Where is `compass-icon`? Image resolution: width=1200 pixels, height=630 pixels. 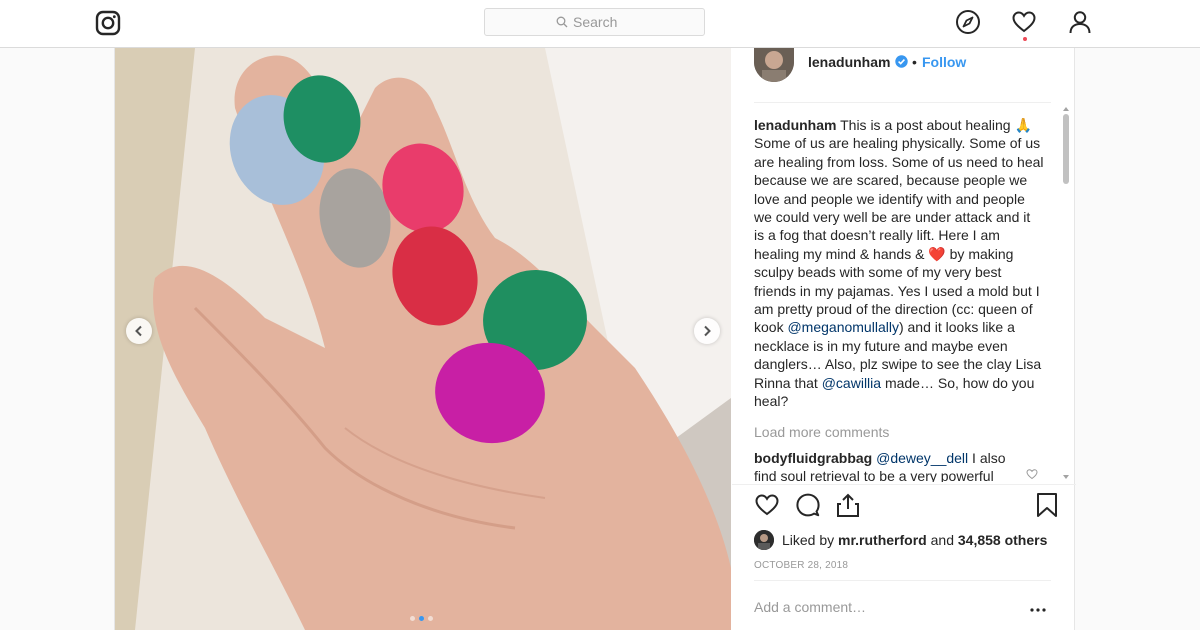 compass-icon is located at coordinates (968, 22).